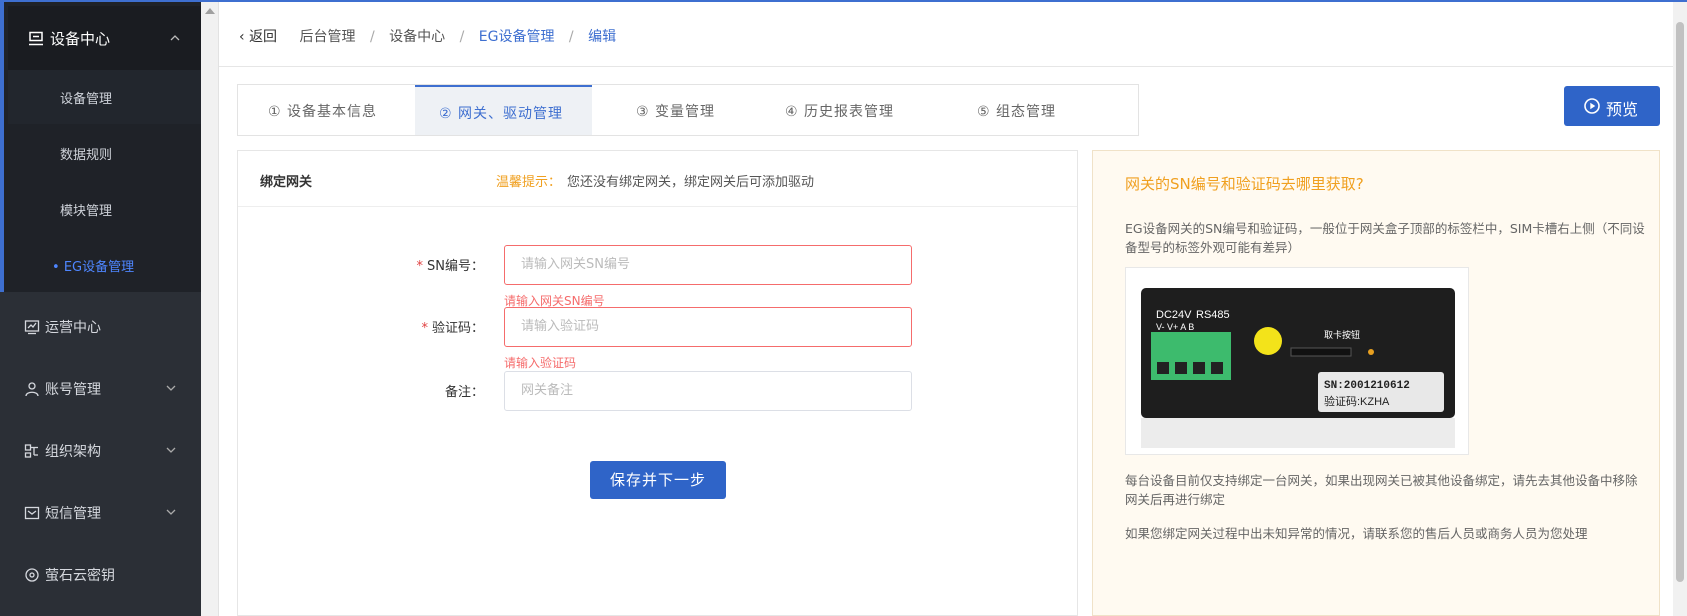 This screenshot has width=1687, height=616. I want to click on tab-basic-info: ① 设备基本信息, so click(326, 110).